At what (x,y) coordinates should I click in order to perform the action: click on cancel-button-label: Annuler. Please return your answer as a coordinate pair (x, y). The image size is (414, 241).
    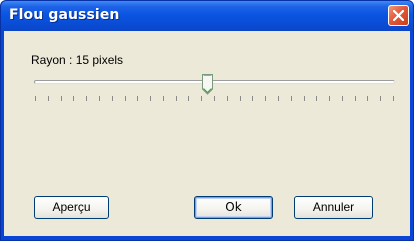
    Looking at the image, I should click on (333, 207).